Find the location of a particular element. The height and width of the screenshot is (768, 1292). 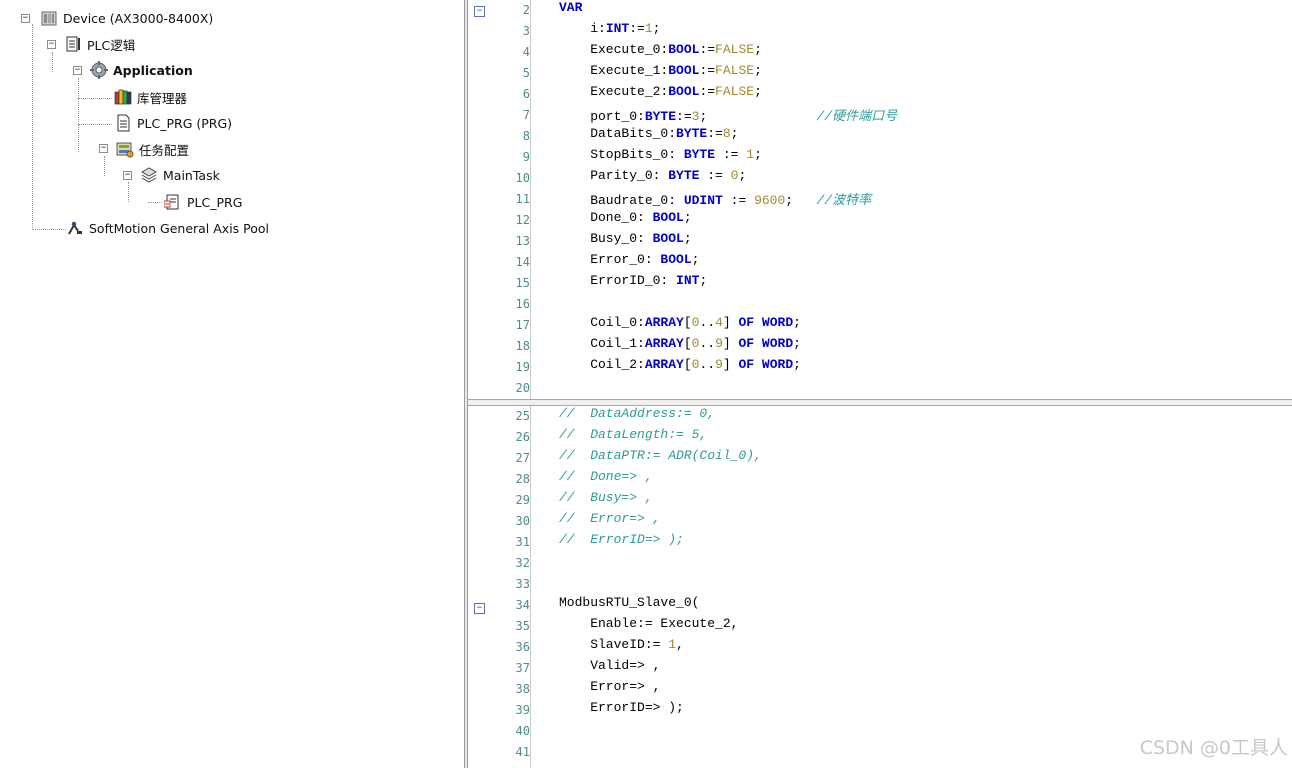

code-line: // ErrorID=> ); is located at coordinates (621, 542).